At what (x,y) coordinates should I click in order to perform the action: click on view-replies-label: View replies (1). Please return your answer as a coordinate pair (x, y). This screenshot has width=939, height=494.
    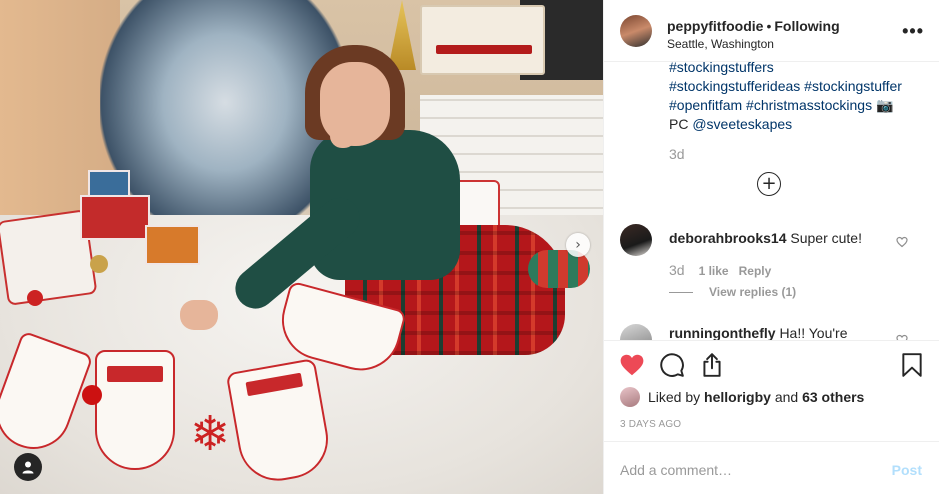
    Looking at the image, I should click on (753, 292).